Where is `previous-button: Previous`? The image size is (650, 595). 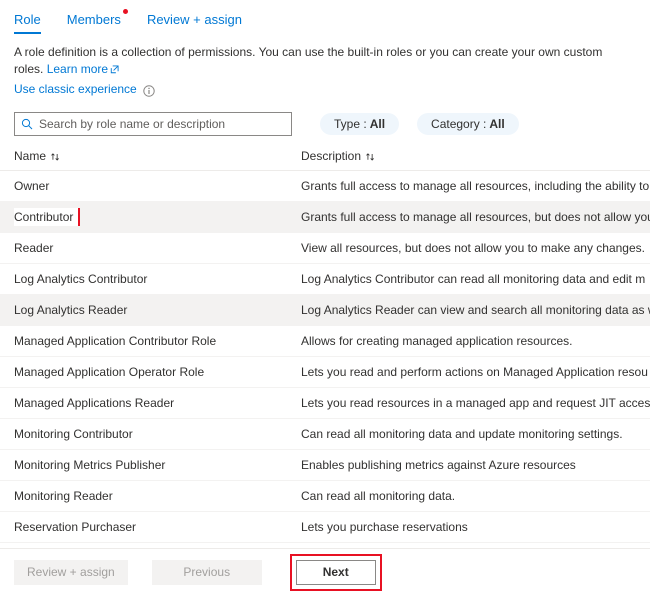
previous-button: Previous is located at coordinates (206, 572).